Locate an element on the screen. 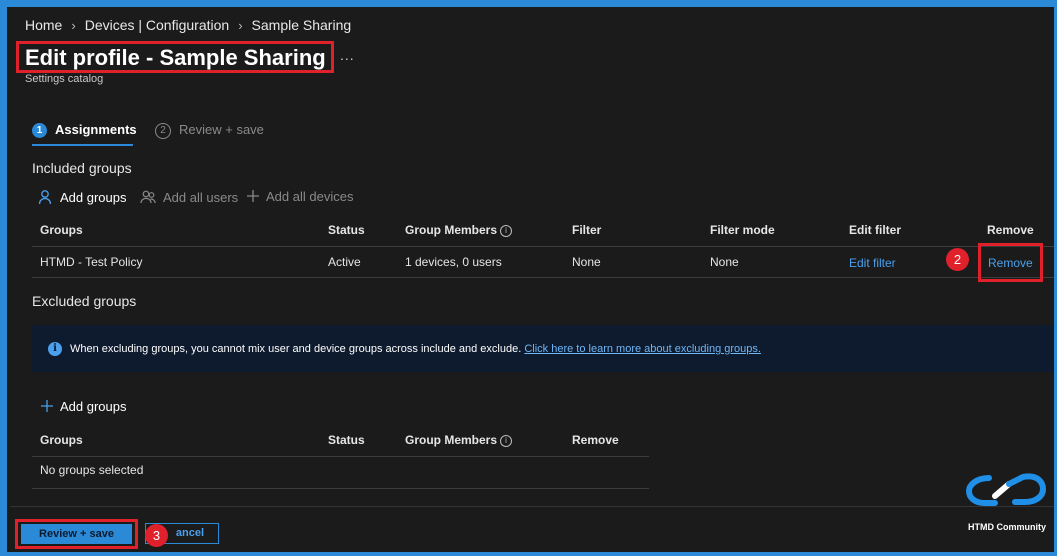  cell-filter: None is located at coordinates (586, 262).